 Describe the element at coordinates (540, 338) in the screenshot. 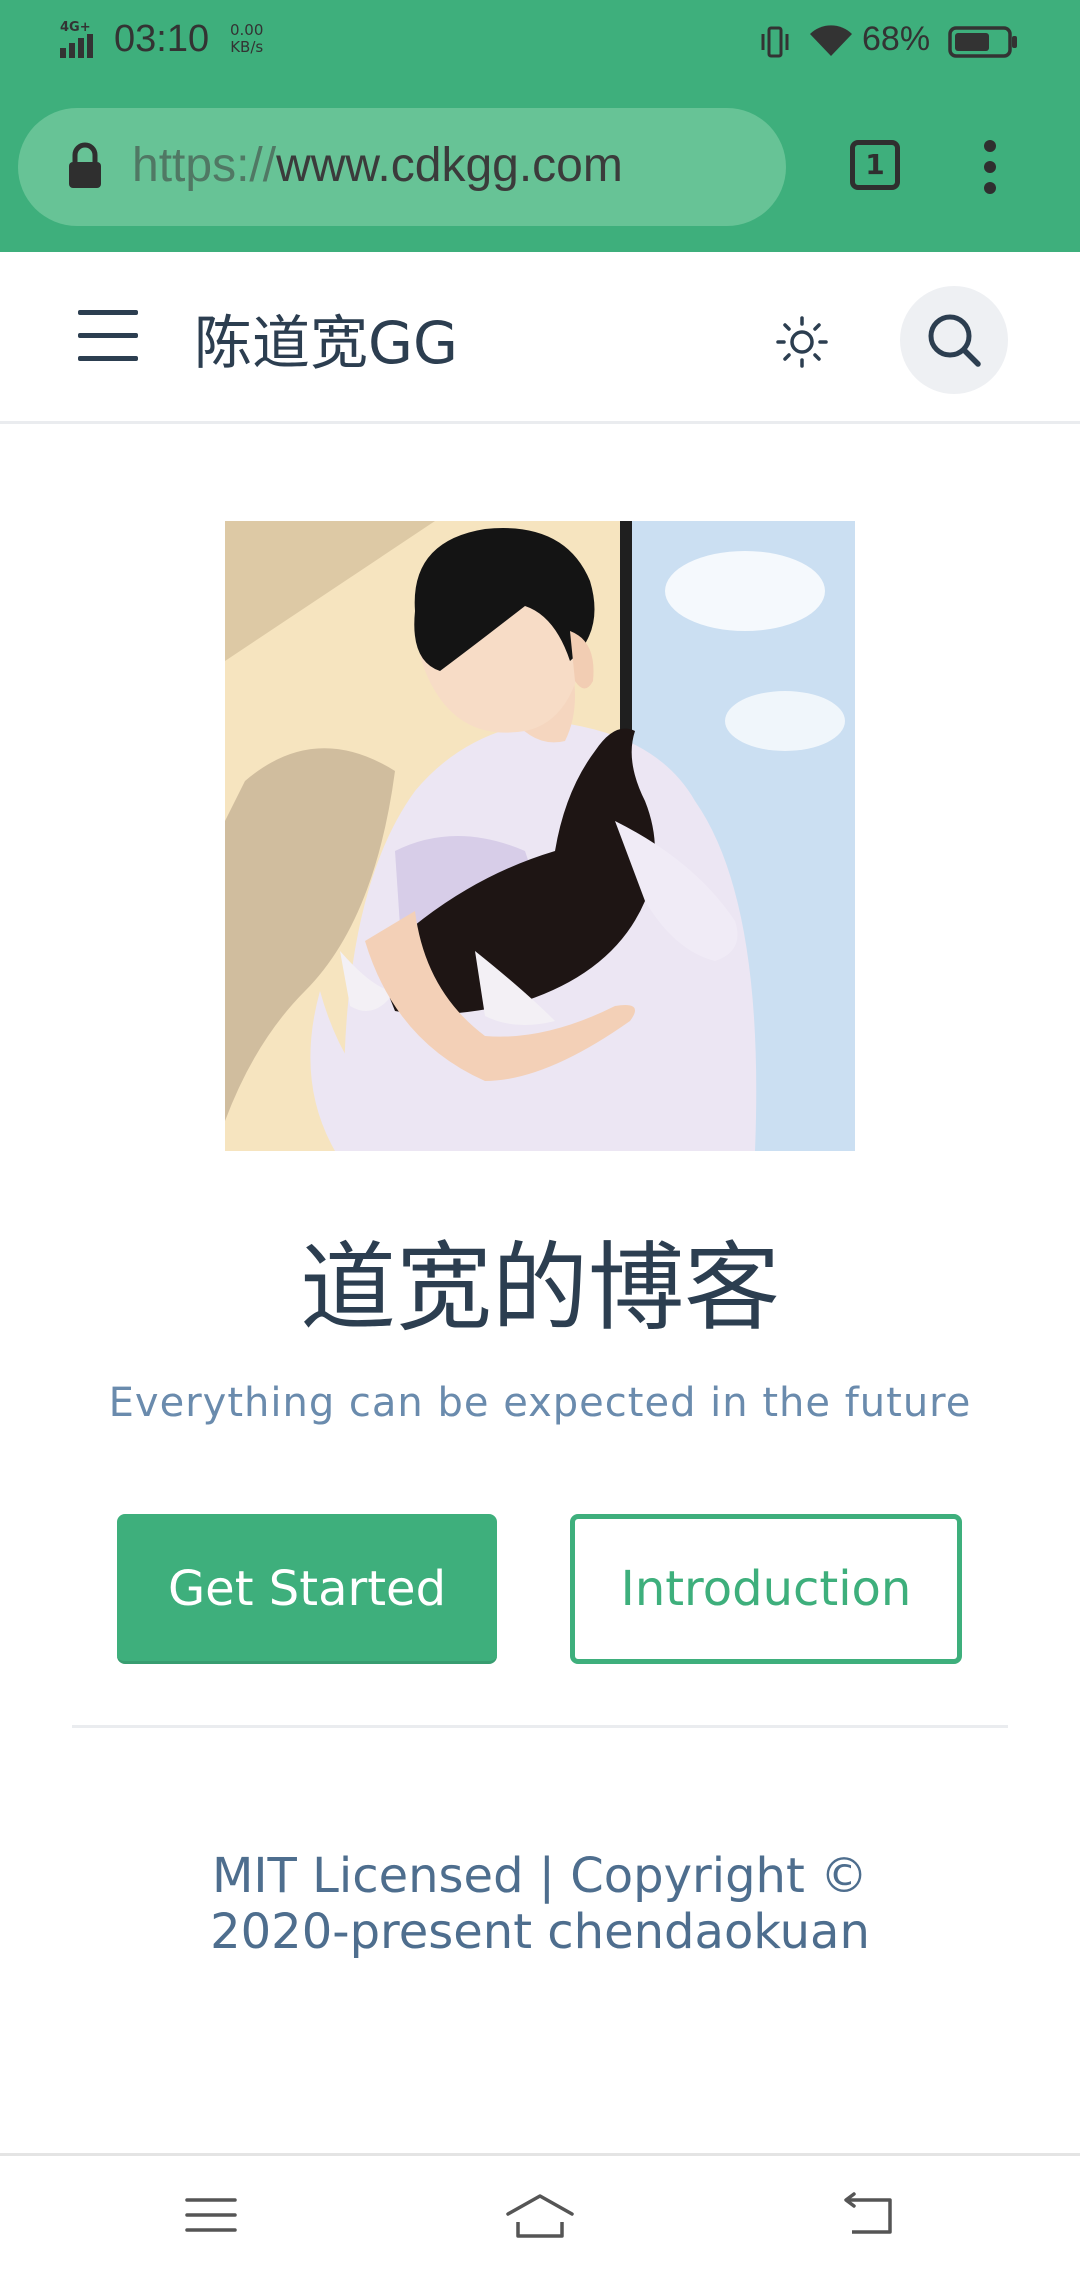

I see `site-navbar: 陈道宽GG` at that location.